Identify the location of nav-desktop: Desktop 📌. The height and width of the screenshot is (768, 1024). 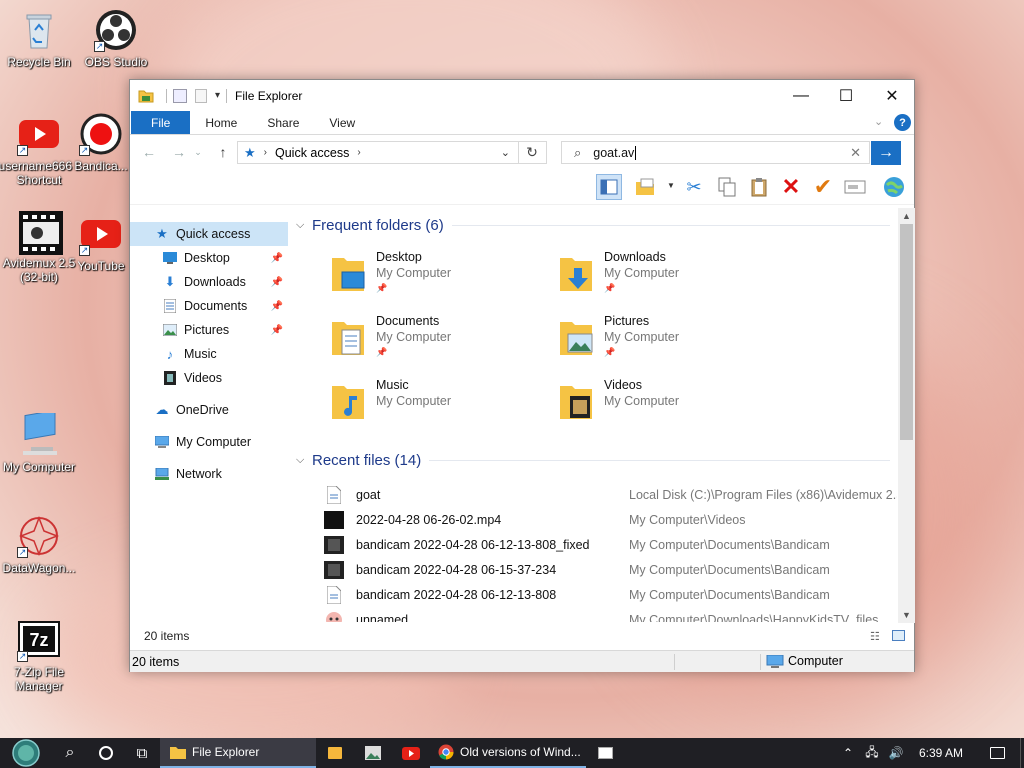
(209, 258).